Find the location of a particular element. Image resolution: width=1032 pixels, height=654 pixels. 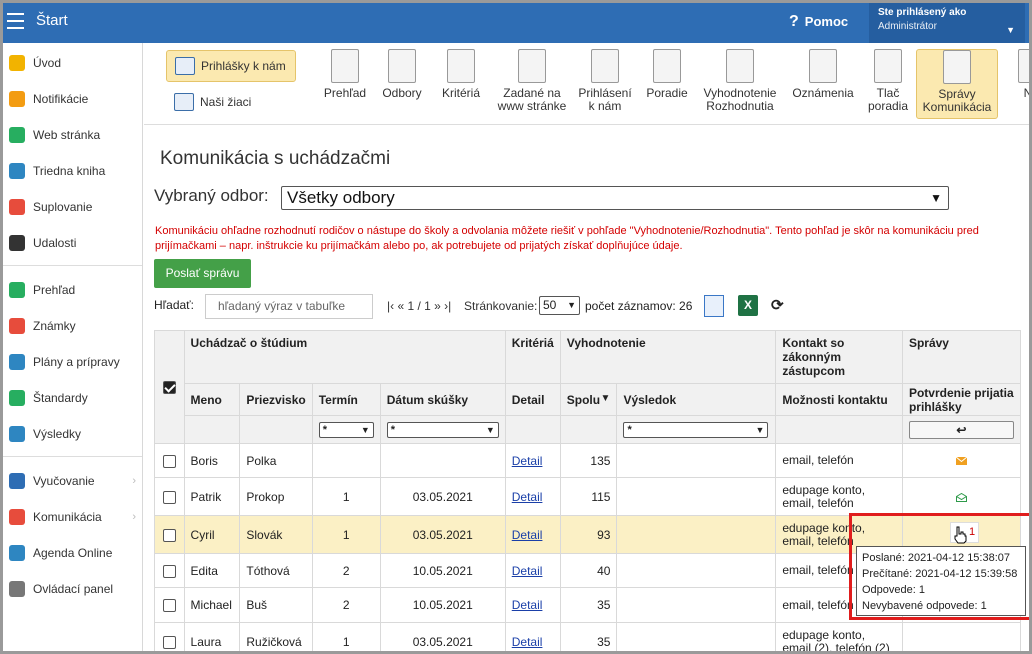

sidebar-item-2: Web stránka is located at coordinates (72, 135).